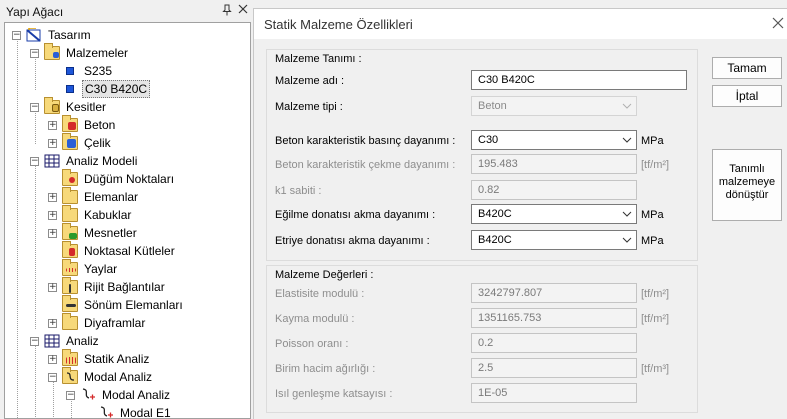 The height and width of the screenshot is (419, 787). What do you see at coordinates (88, 395) in the screenshot?
I see `mode-shape-icon` at bounding box center [88, 395].